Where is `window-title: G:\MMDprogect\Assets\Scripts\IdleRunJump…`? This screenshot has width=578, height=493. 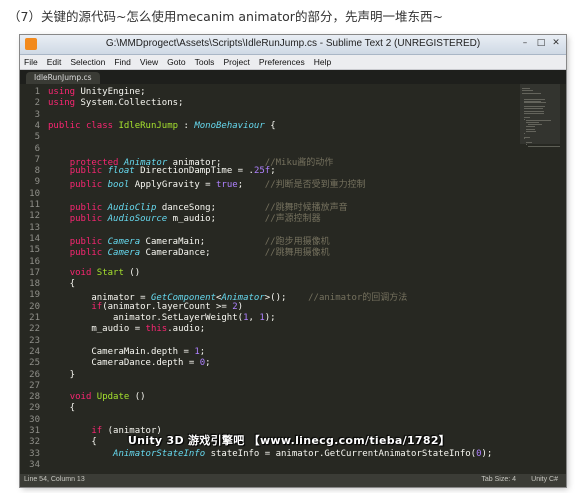
window-title: G:\MMDprogect\Assets\Scripts\IdleRunJump… is located at coordinates (293, 43).